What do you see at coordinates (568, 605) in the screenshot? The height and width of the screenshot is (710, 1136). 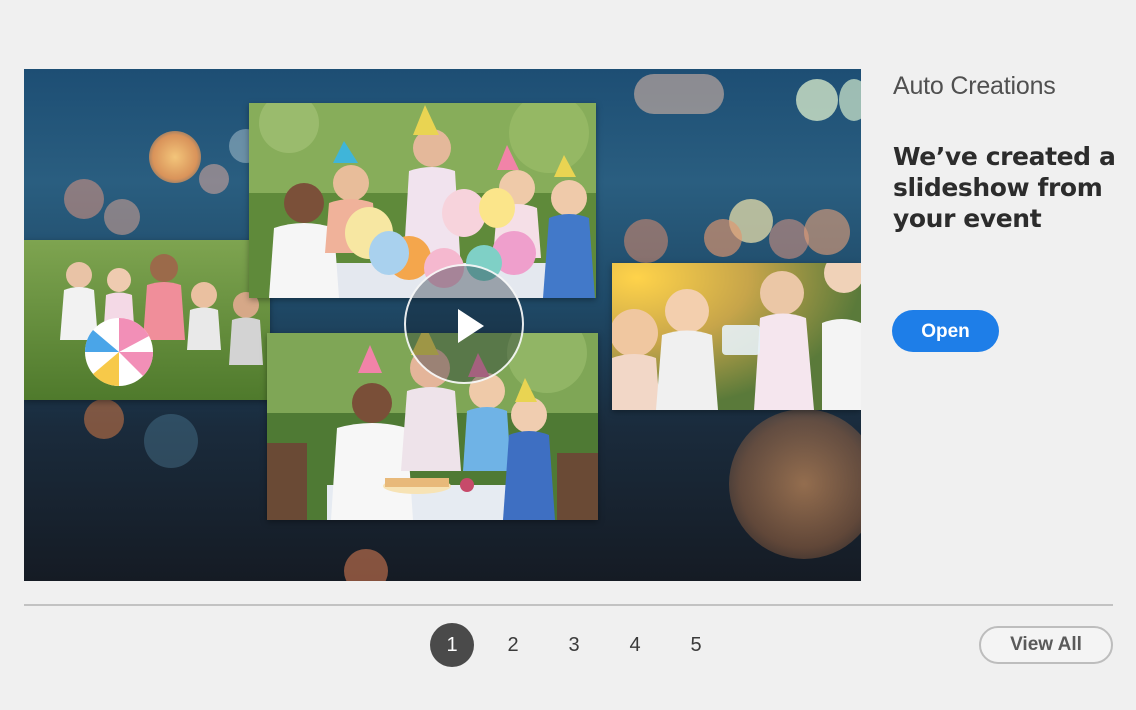 I see `divider` at bounding box center [568, 605].